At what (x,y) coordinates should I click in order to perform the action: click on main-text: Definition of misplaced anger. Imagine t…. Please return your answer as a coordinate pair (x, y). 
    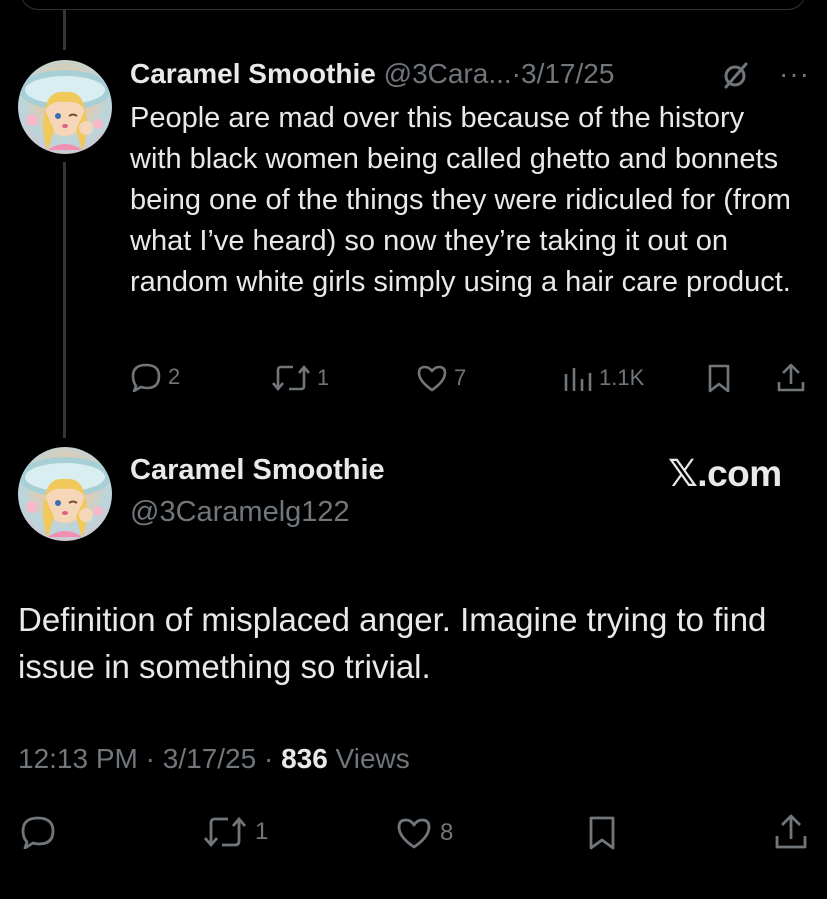
    Looking at the image, I should click on (392, 643).